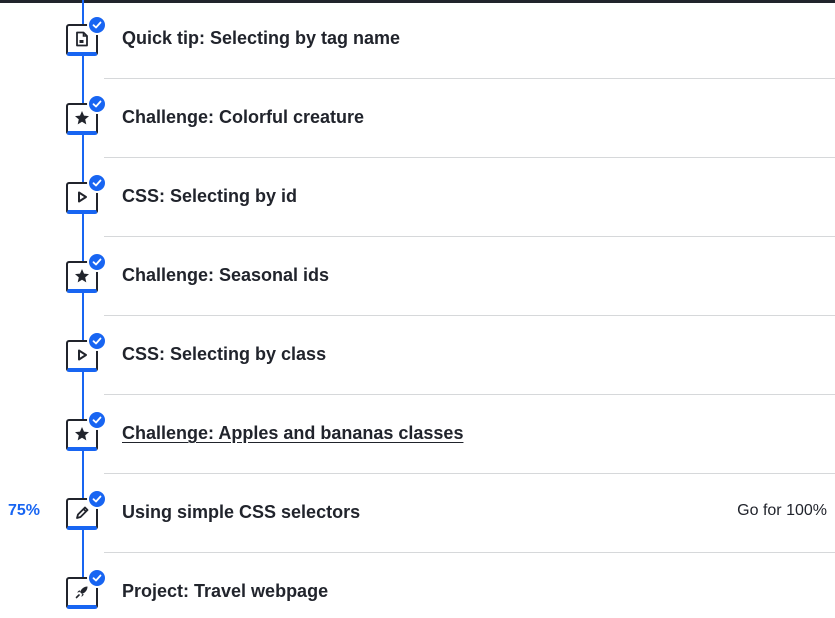  What do you see at coordinates (417, 585) in the screenshot?
I see `list-item: Project: Travel webpage` at bounding box center [417, 585].